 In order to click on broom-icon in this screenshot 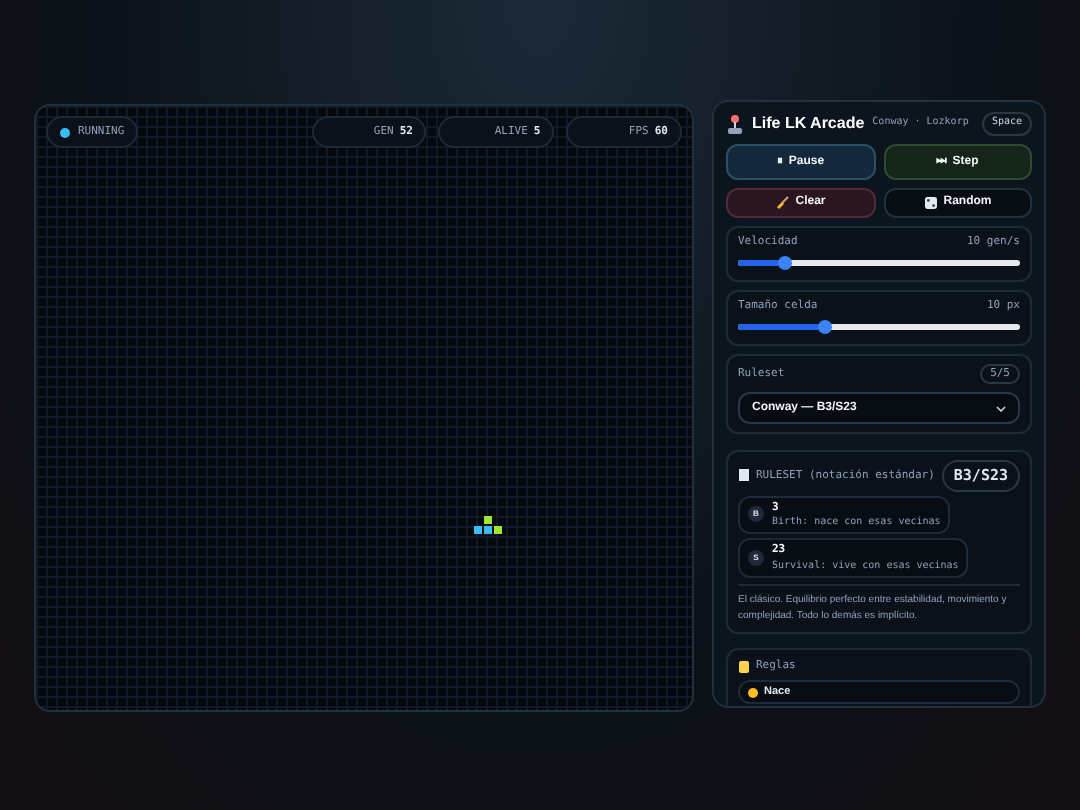, I will do `click(782, 203)`.